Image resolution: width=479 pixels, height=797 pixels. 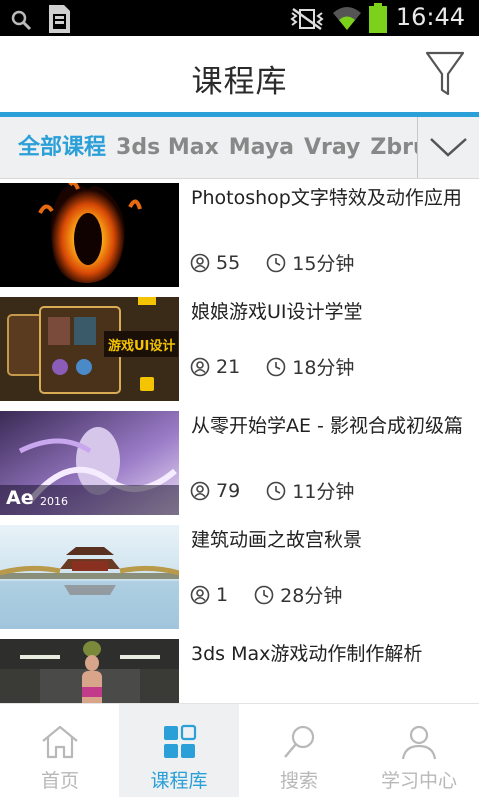 I want to click on nav-course-library: 课程库, so click(x=179, y=750).